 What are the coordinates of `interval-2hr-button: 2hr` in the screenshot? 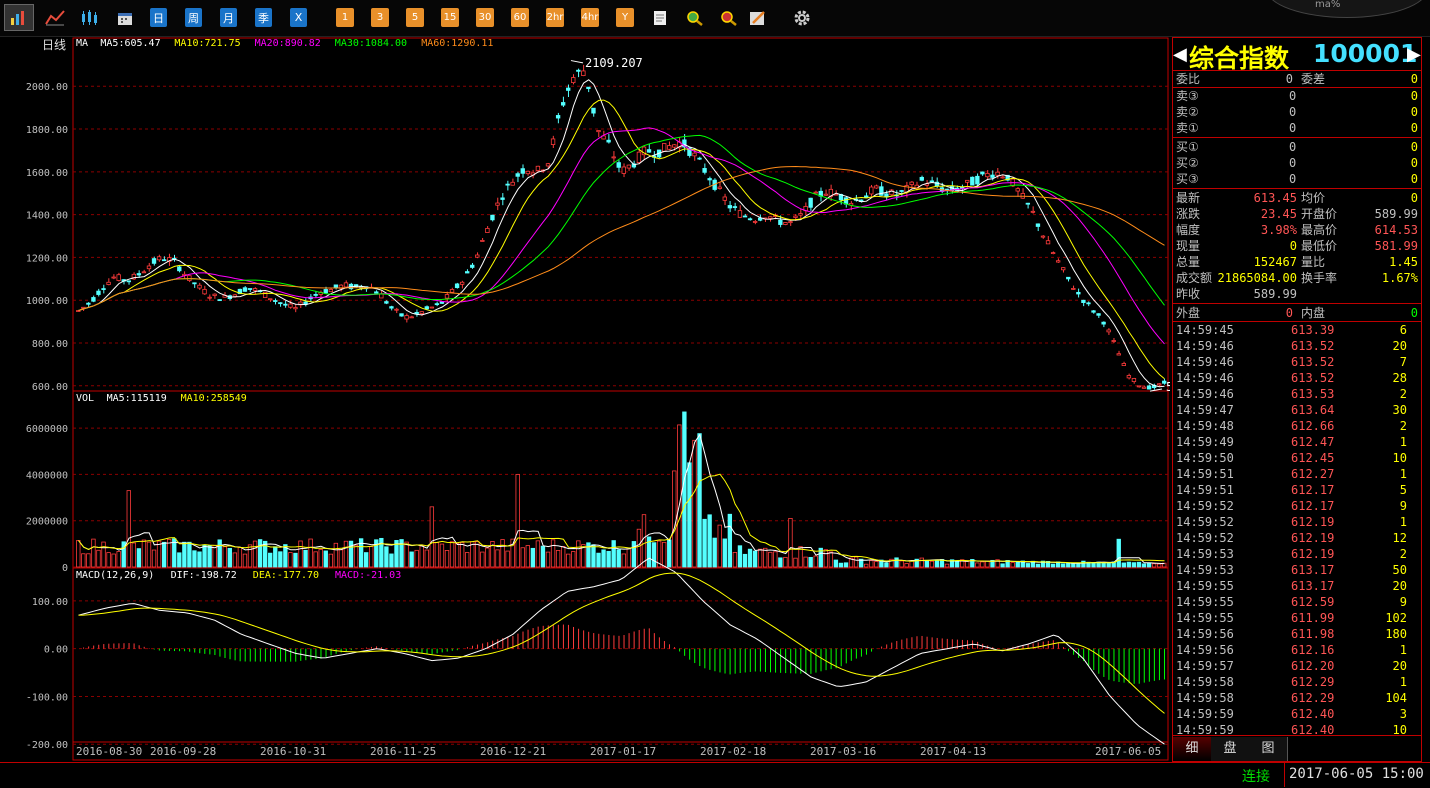 It's located at (555, 17).